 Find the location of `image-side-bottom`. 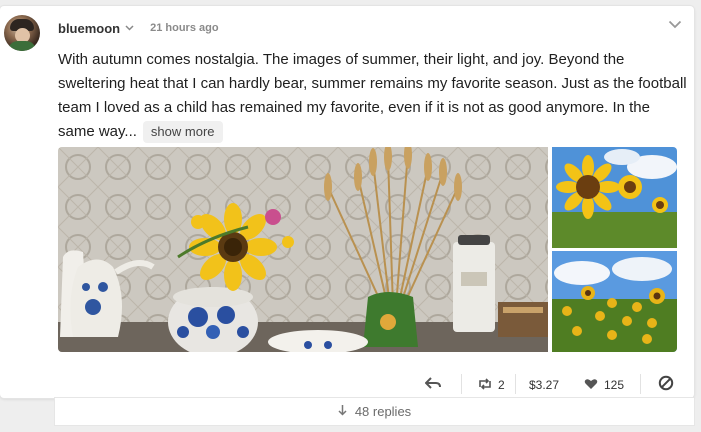

image-side-bottom is located at coordinates (614, 301).